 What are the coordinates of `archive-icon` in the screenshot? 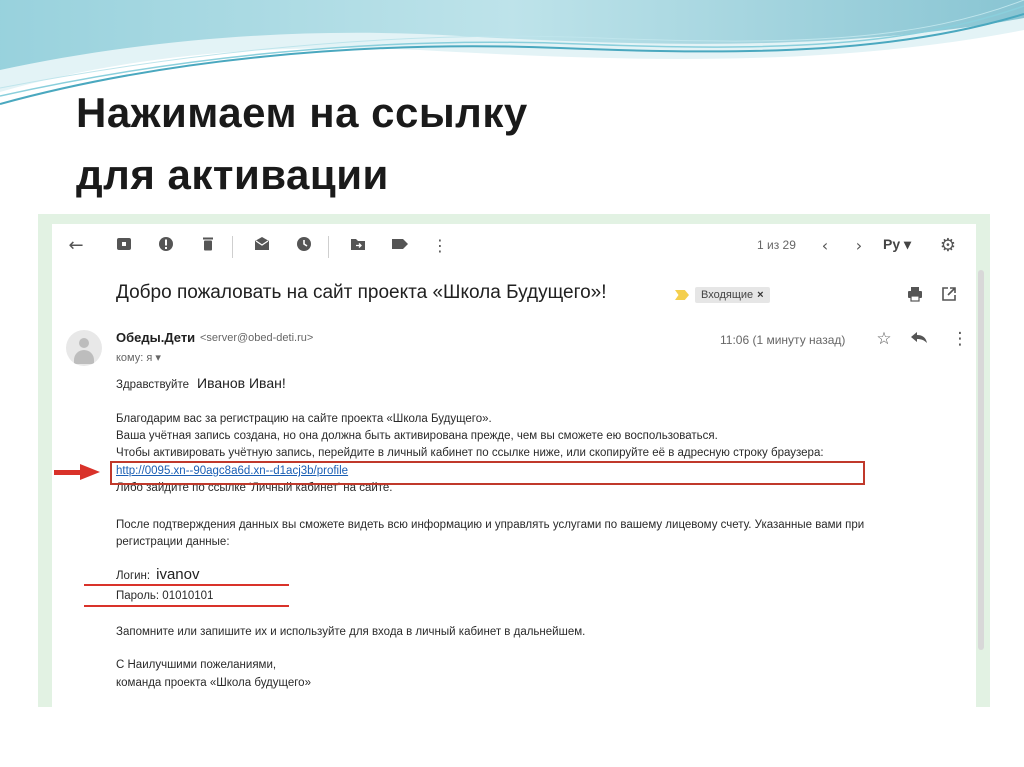 It's located at (124, 246).